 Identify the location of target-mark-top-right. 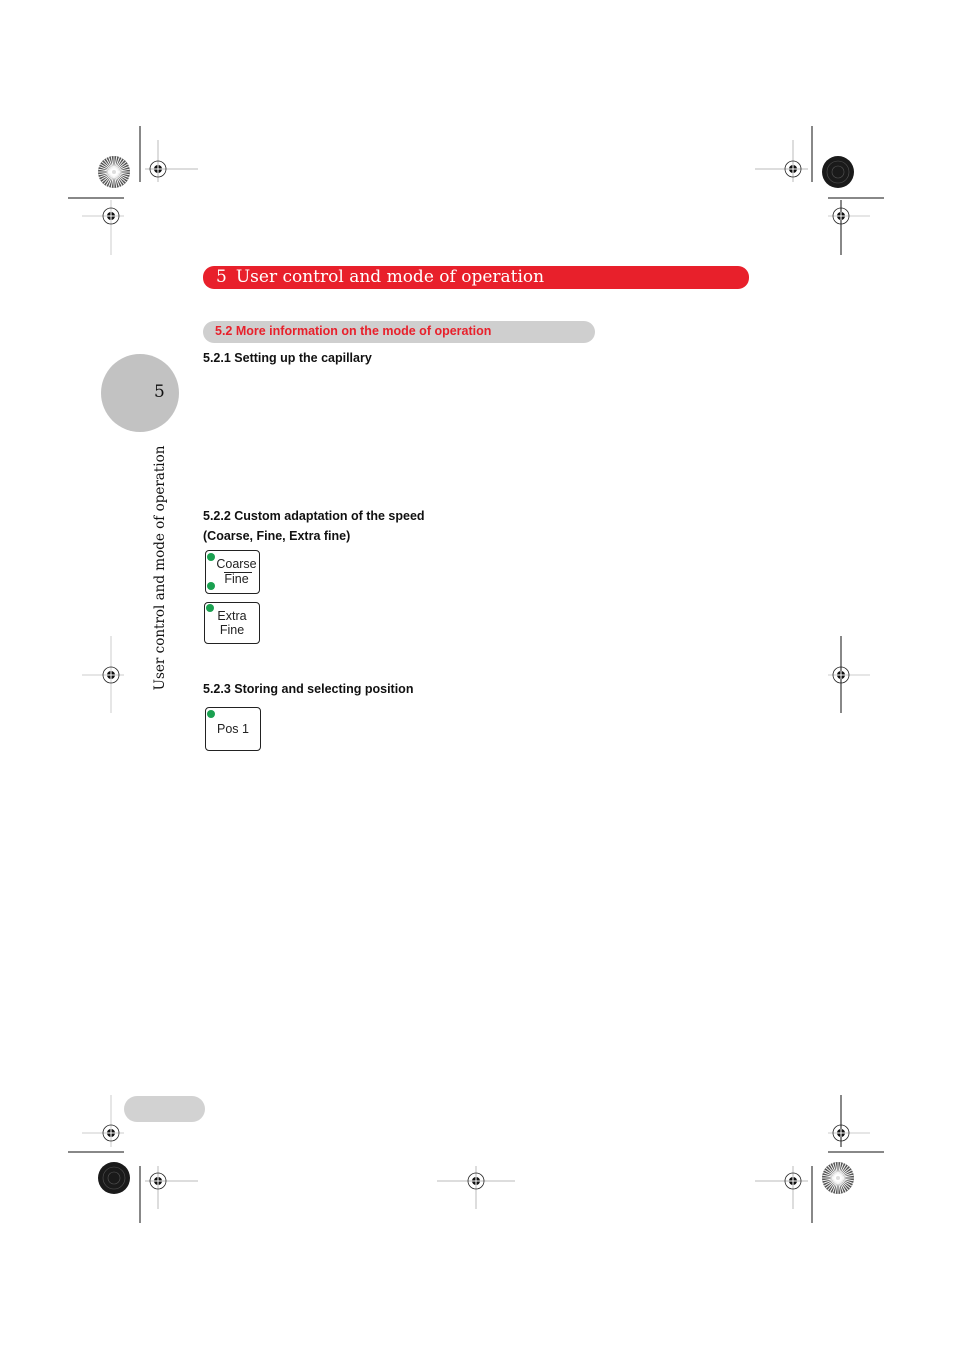
(838, 172).